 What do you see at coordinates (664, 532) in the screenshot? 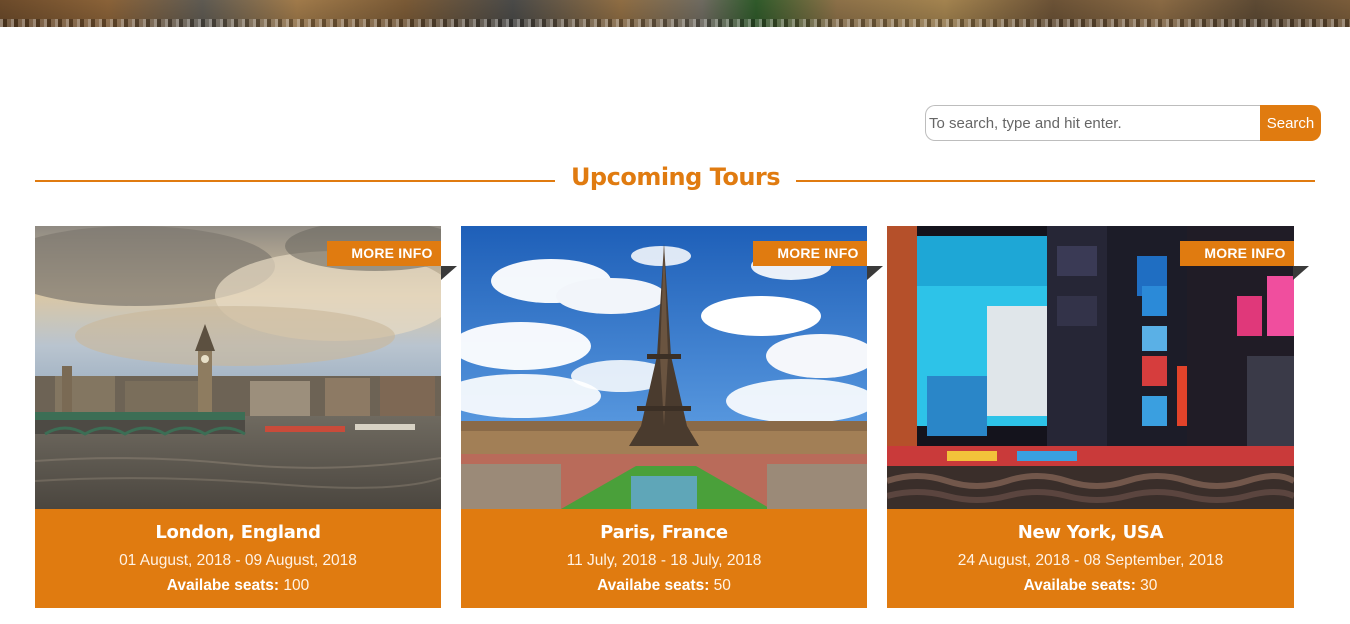
I see `tour-title: Paris, France` at bounding box center [664, 532].